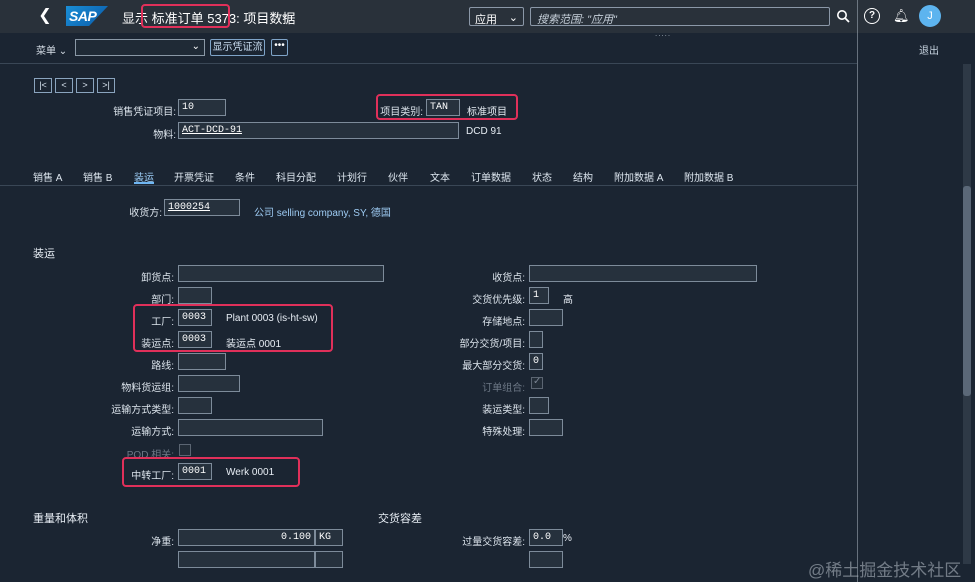 The height and width of the screenshot is (582, 975). I want to click on gross-weight-field, so click(246, 559).